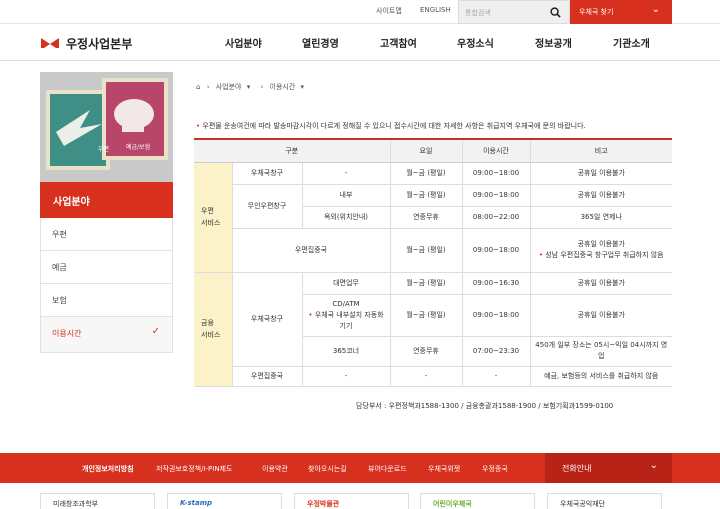  What do you see at coordinates (387, 469) in the screenshot?
I see `footer-viewer-link: 뷰어다운로드` at bounding box center [387, 469].